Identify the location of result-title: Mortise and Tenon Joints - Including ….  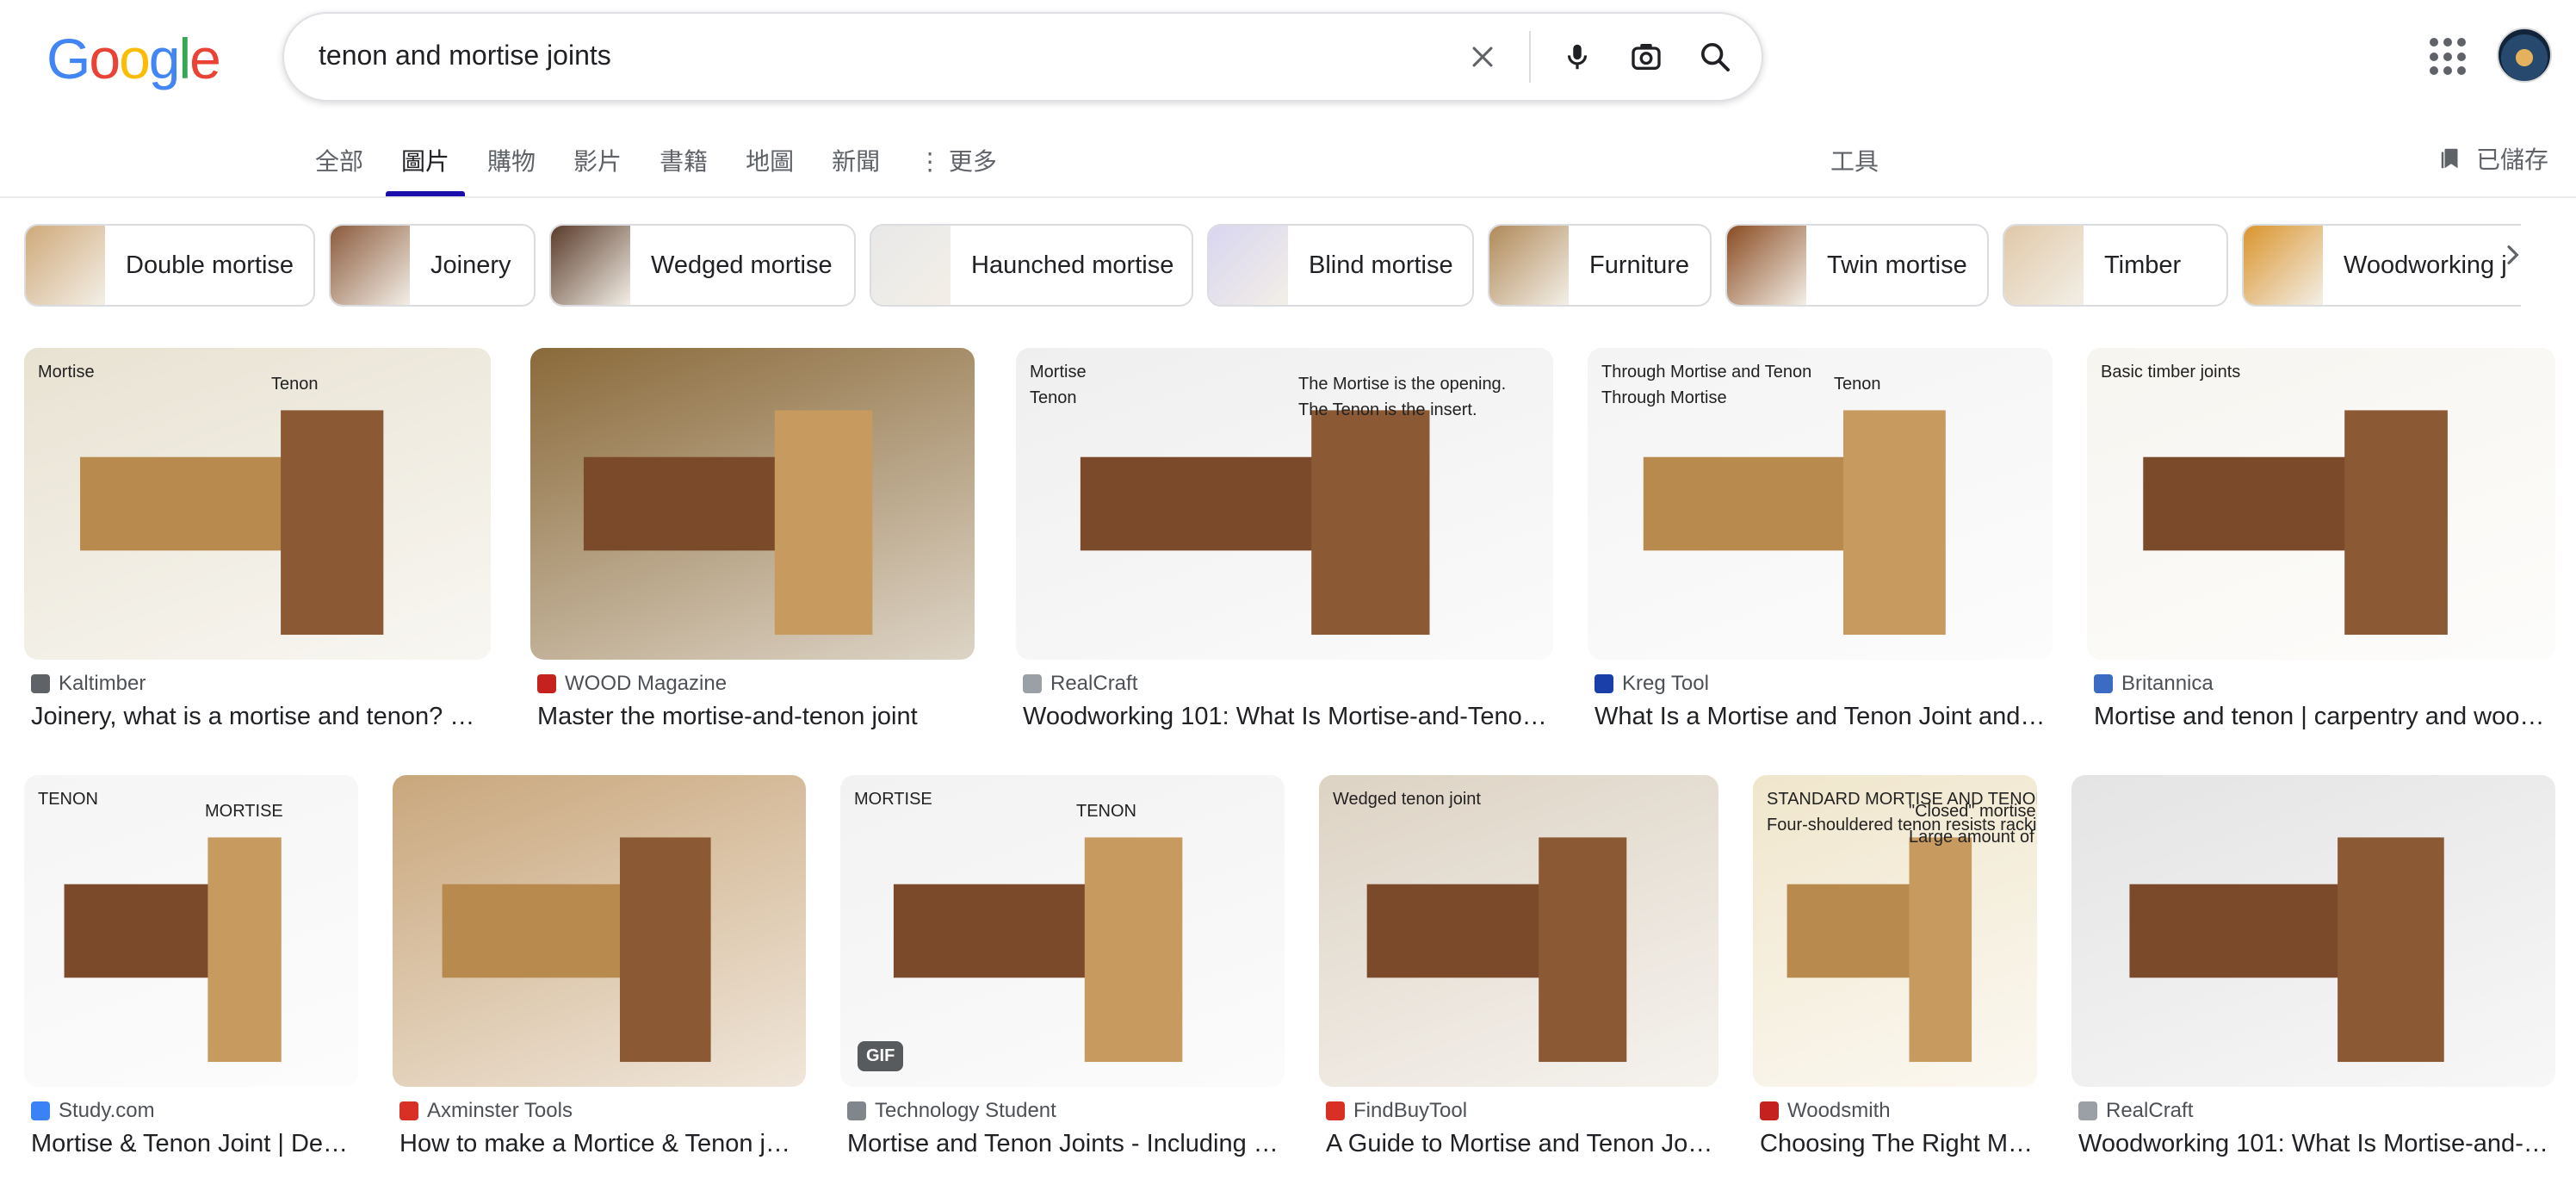
(1066, 1144).